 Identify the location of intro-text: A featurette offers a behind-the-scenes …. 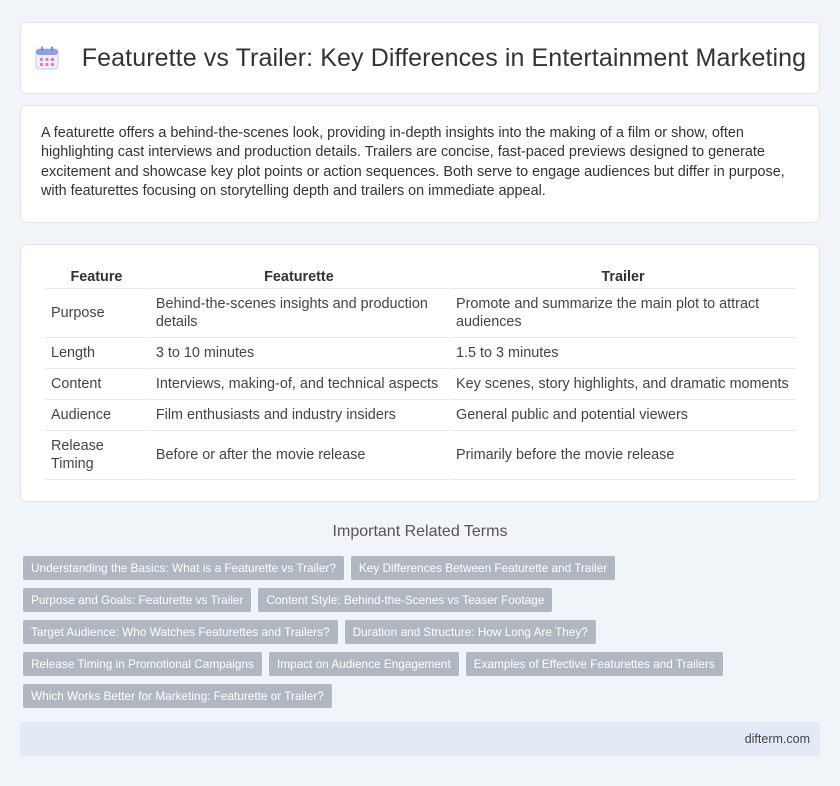
(413, 162).